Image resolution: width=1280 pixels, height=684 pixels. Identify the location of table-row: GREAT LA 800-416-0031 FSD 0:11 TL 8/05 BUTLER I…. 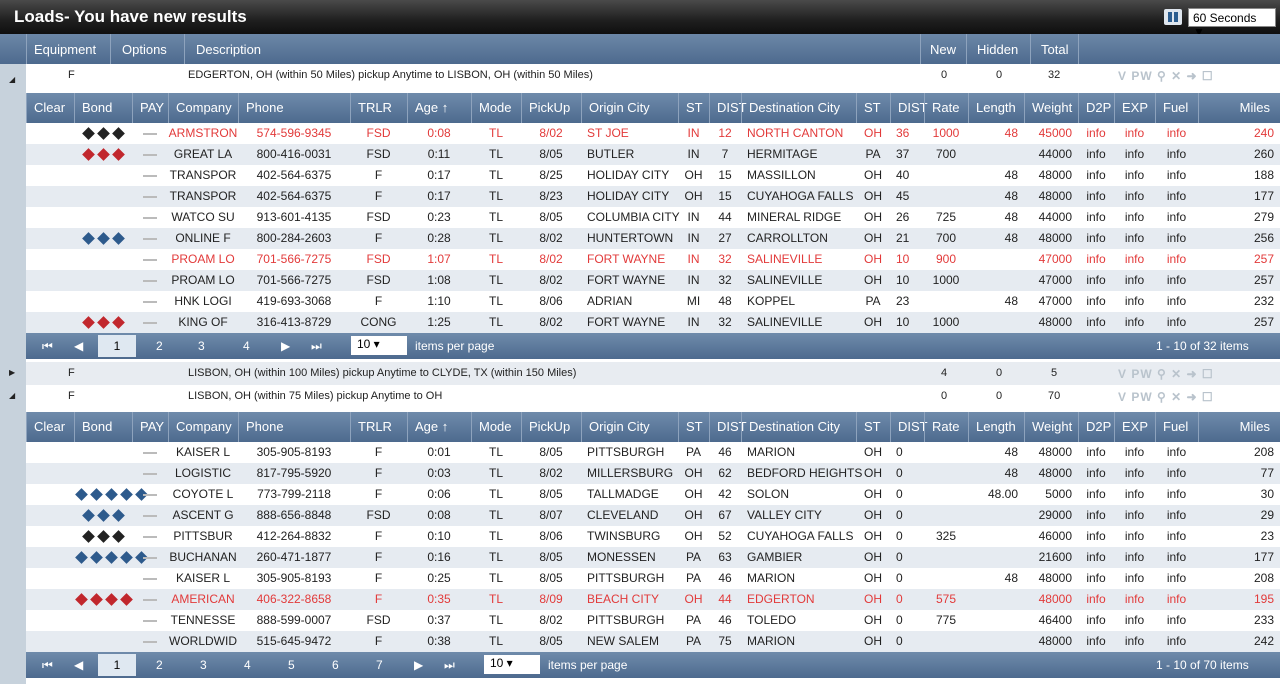
(653, 154).